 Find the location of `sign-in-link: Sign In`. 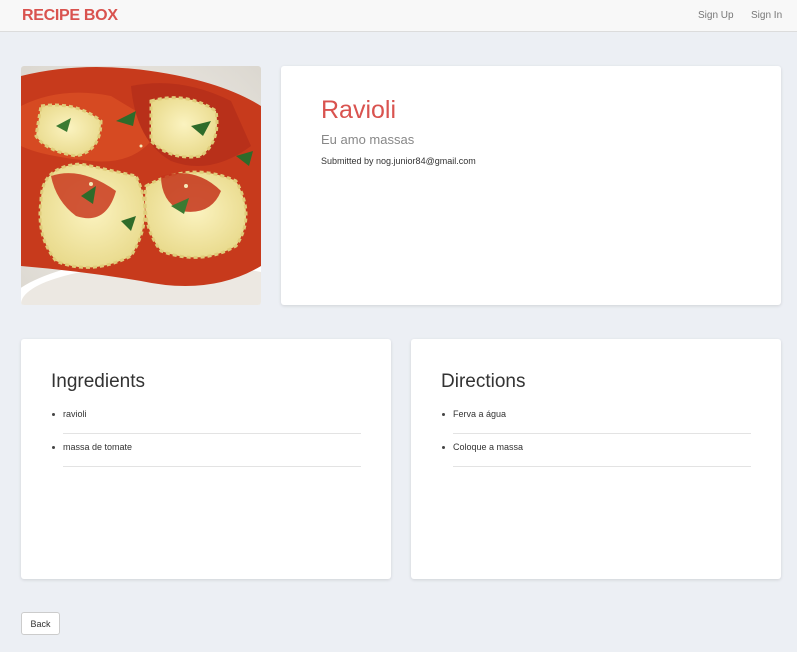

sign-in-link: Sign In is located at coordinates (766, 15).